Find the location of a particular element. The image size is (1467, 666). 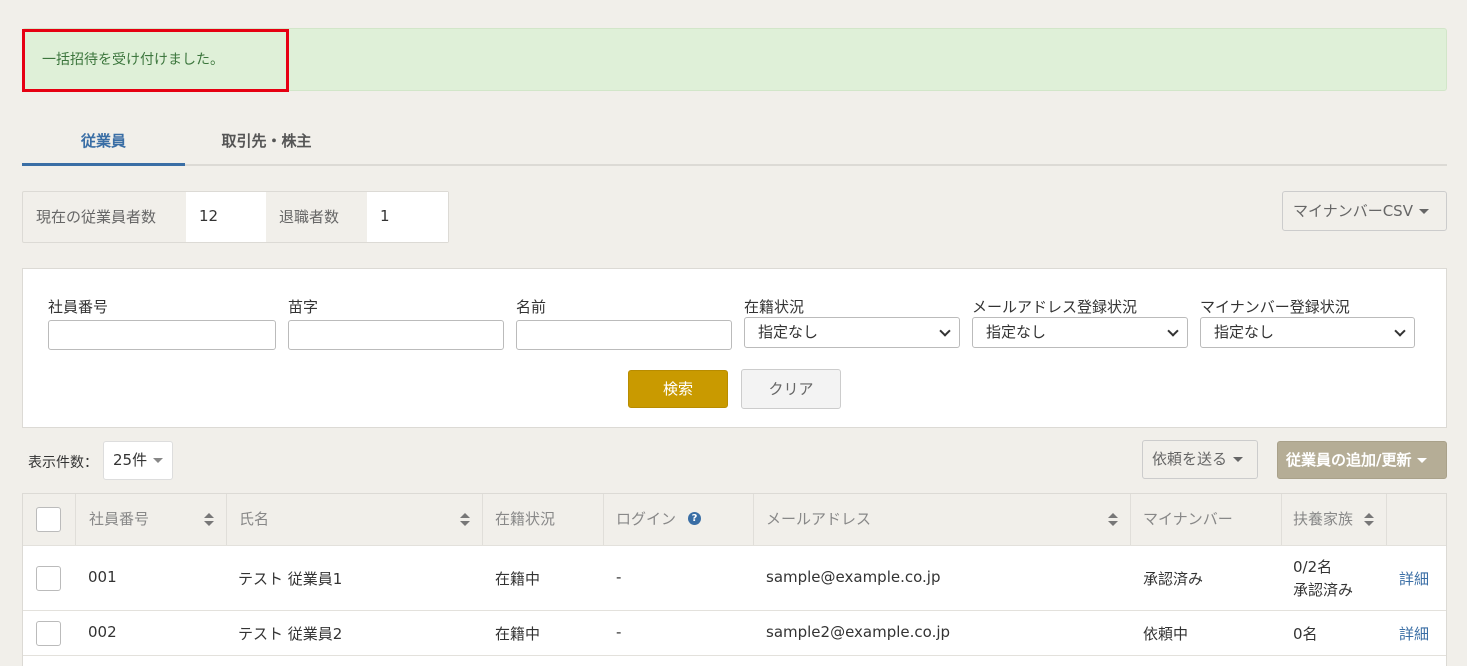

per-page-value: 25件 is located at coordinates (130, 460).